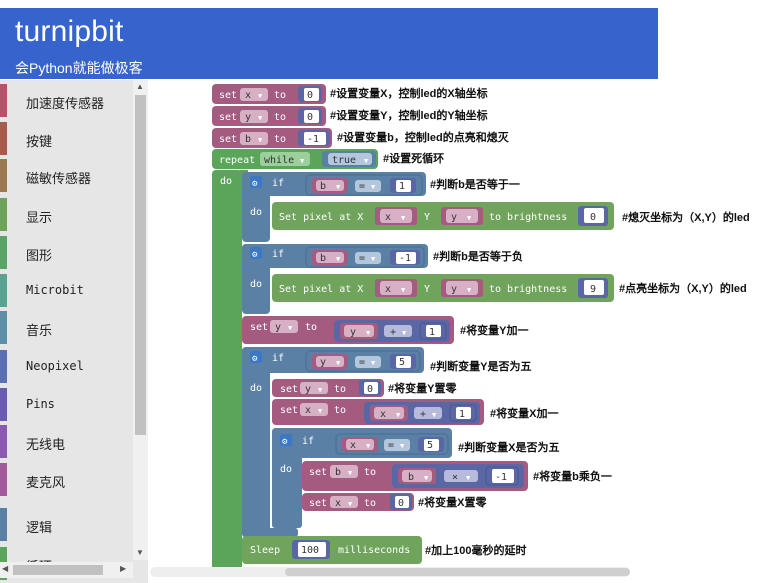 The width and height of the screenshot is (762, 583). Describe the element at coordinates (452, 502) in the screenshot. I see `comment-text: #将变量X置零` at that location.